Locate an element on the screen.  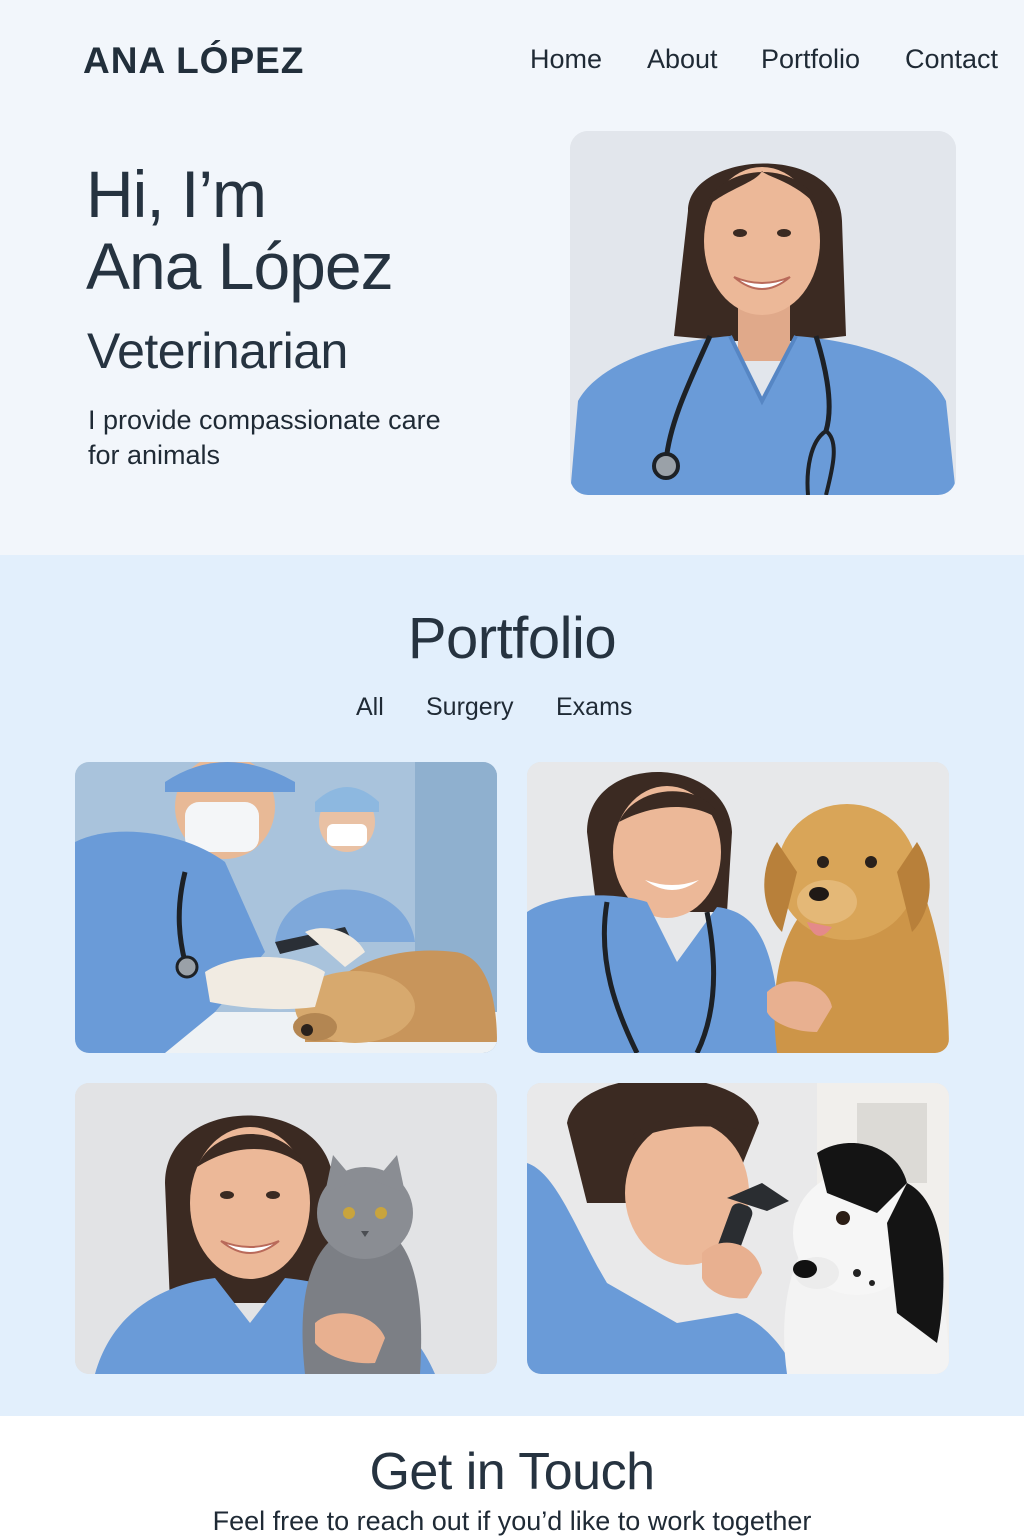
hero-heading: Hi, I’m Ana López is located at coordinates (240, 230).